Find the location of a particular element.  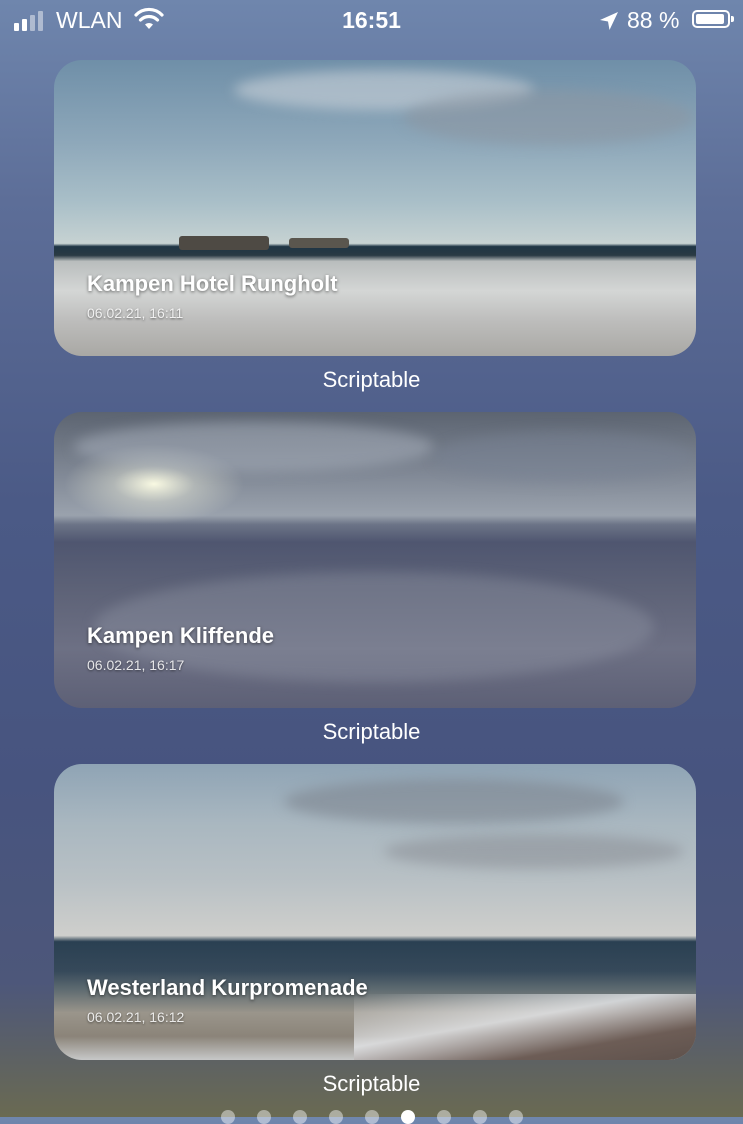

widget-title: Westerland Kurpromenade is located at coordinates (227, 987).